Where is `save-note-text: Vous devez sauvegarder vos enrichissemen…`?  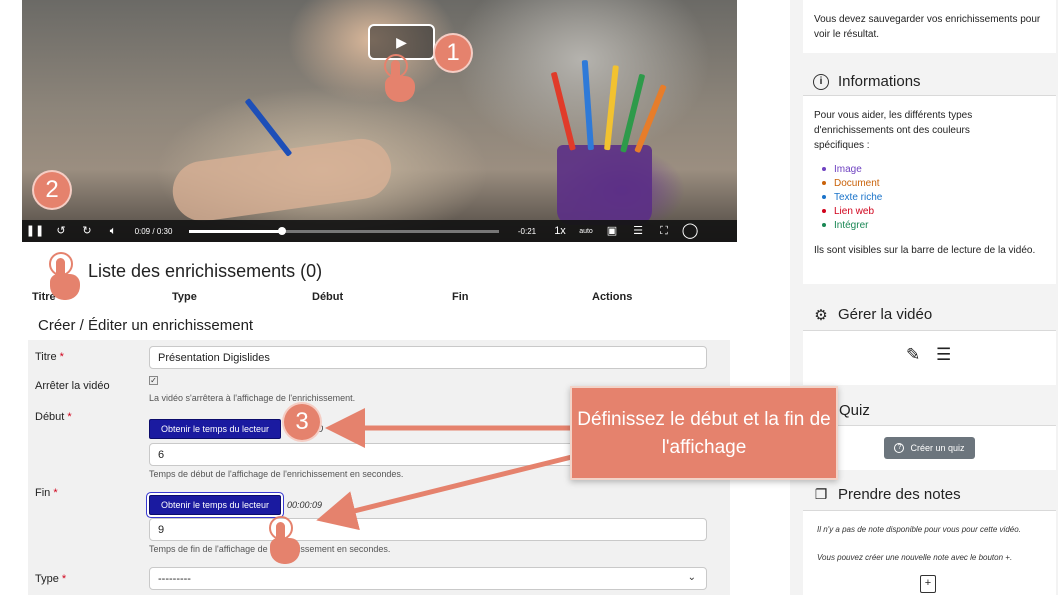
save-note-text: Vous devez sauvegarder vos enrichissemen… is located at coordinates (927, 27).